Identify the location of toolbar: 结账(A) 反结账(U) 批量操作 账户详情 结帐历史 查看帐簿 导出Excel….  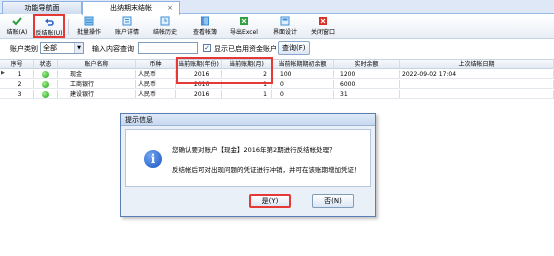
(277, 26).